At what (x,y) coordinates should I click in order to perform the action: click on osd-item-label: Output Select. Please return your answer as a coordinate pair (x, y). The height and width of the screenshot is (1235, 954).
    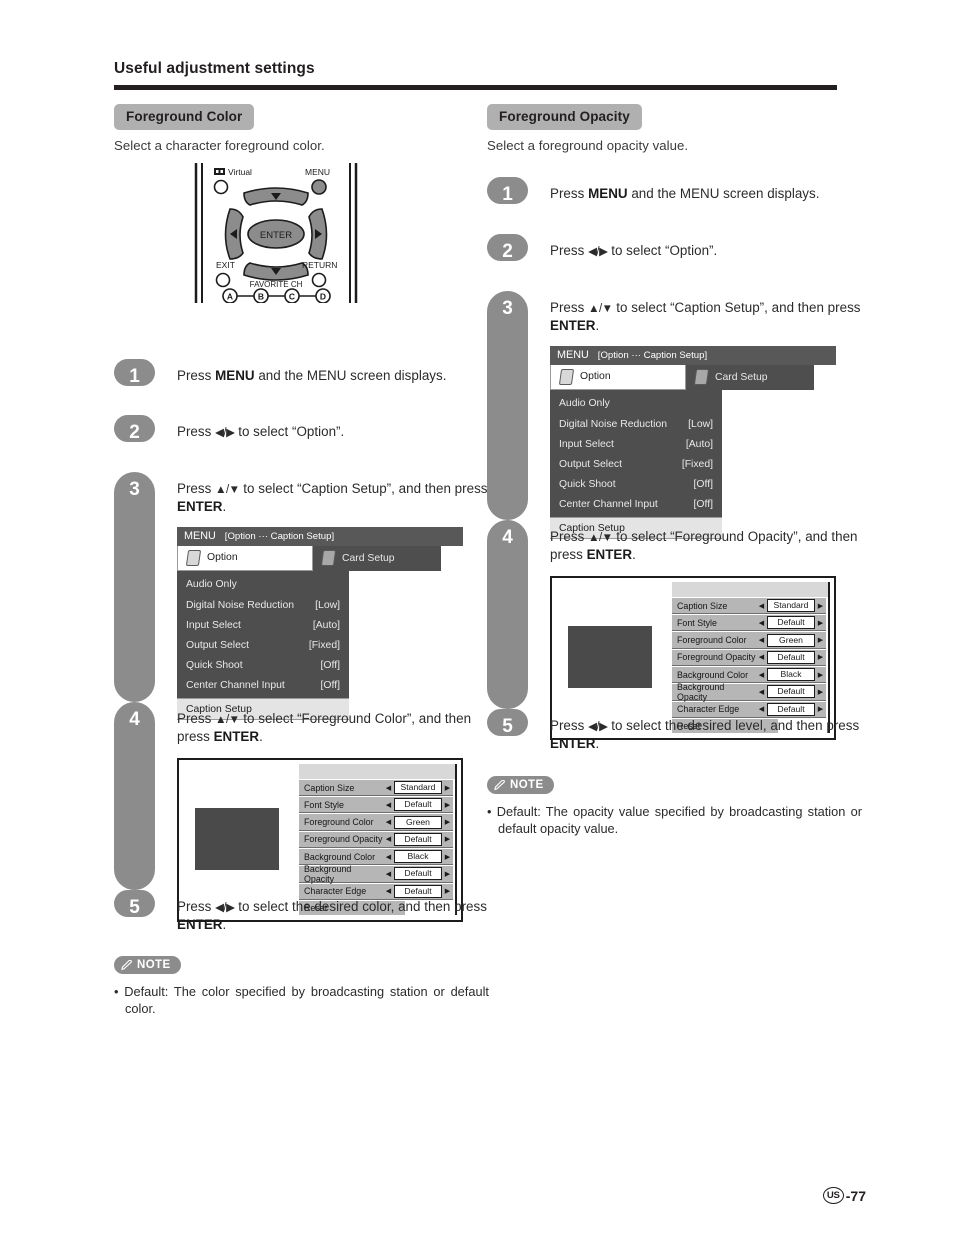
    Looking at the image, I should click on (590, 465).